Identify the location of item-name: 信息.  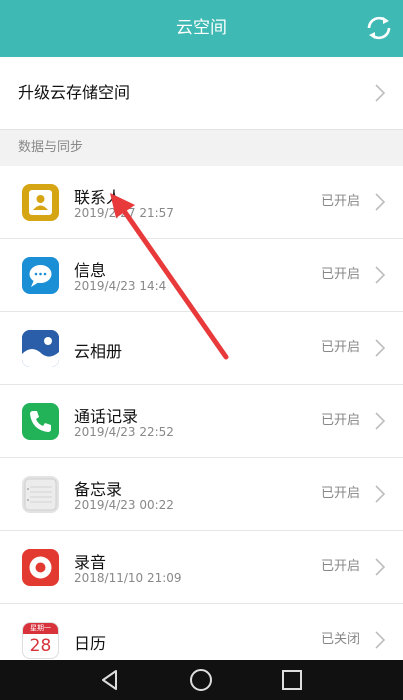
(90, 270).